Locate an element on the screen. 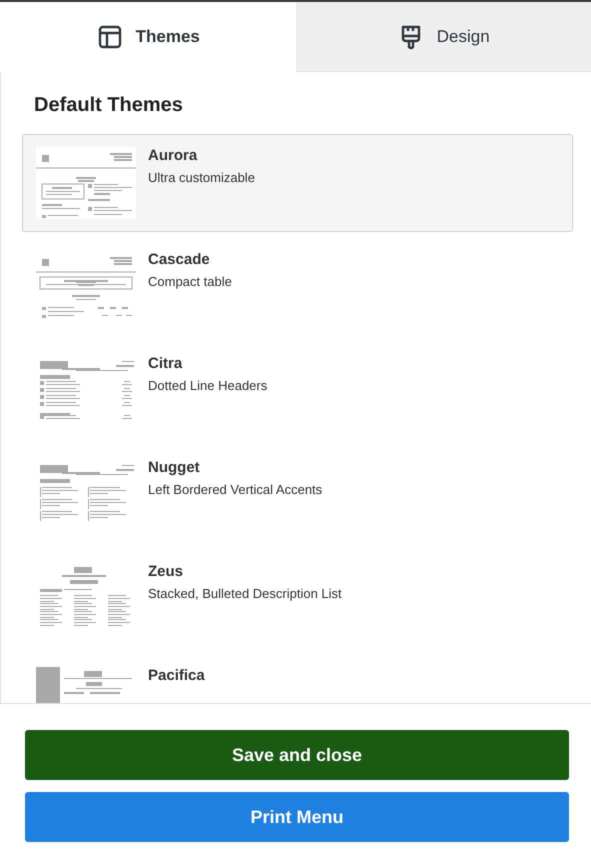 This screenshot has width=591, height=859. section-title: Default Themes is located at coordinates (109, 105).